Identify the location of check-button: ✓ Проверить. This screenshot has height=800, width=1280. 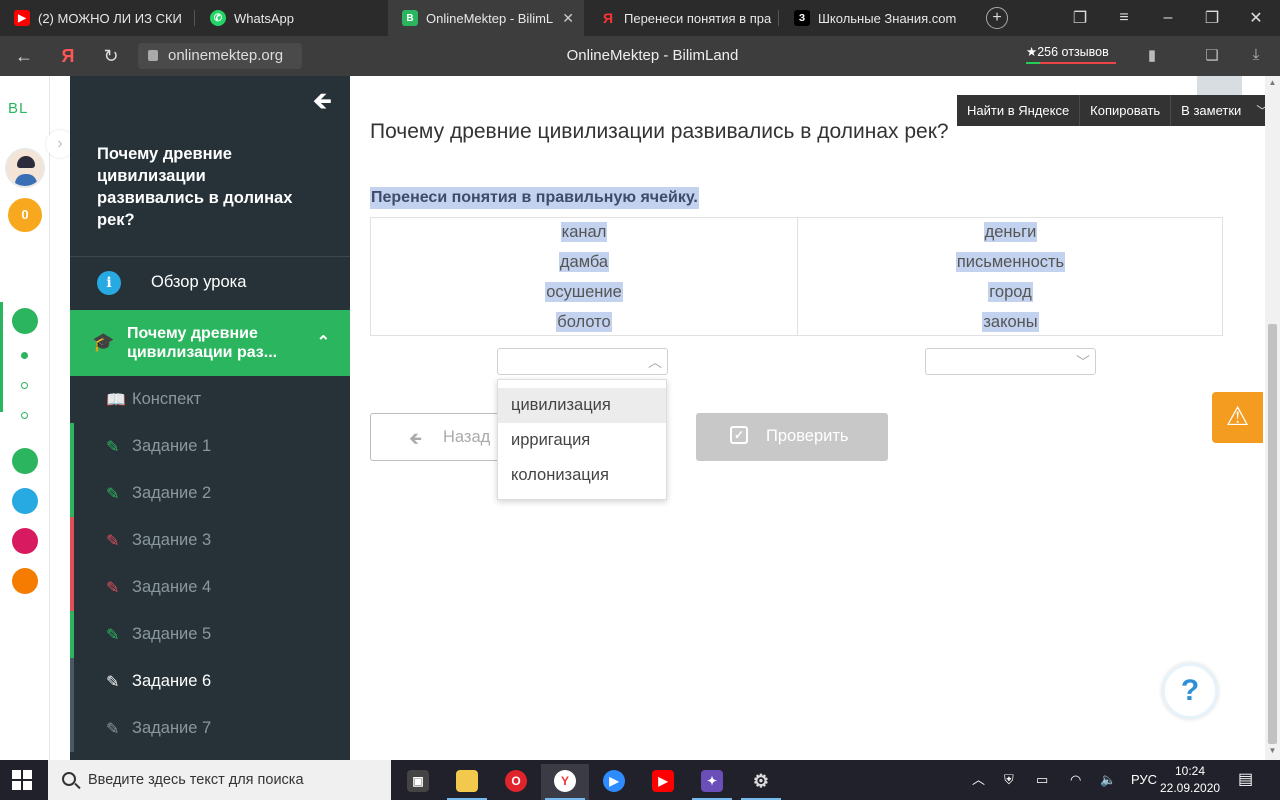
(792, 437).